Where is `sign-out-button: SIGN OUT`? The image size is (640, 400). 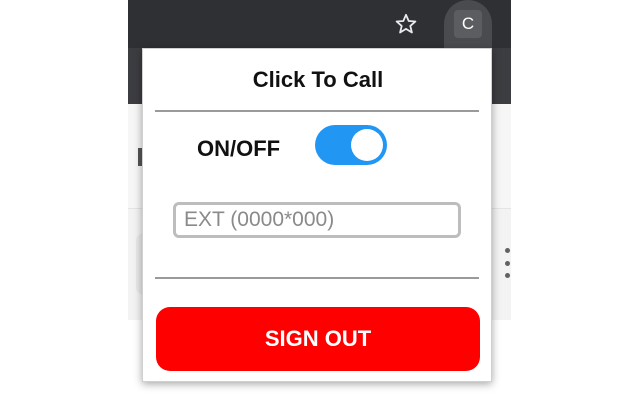
sign-out-button: SIGN OUT is located at coordinates (318, 339).